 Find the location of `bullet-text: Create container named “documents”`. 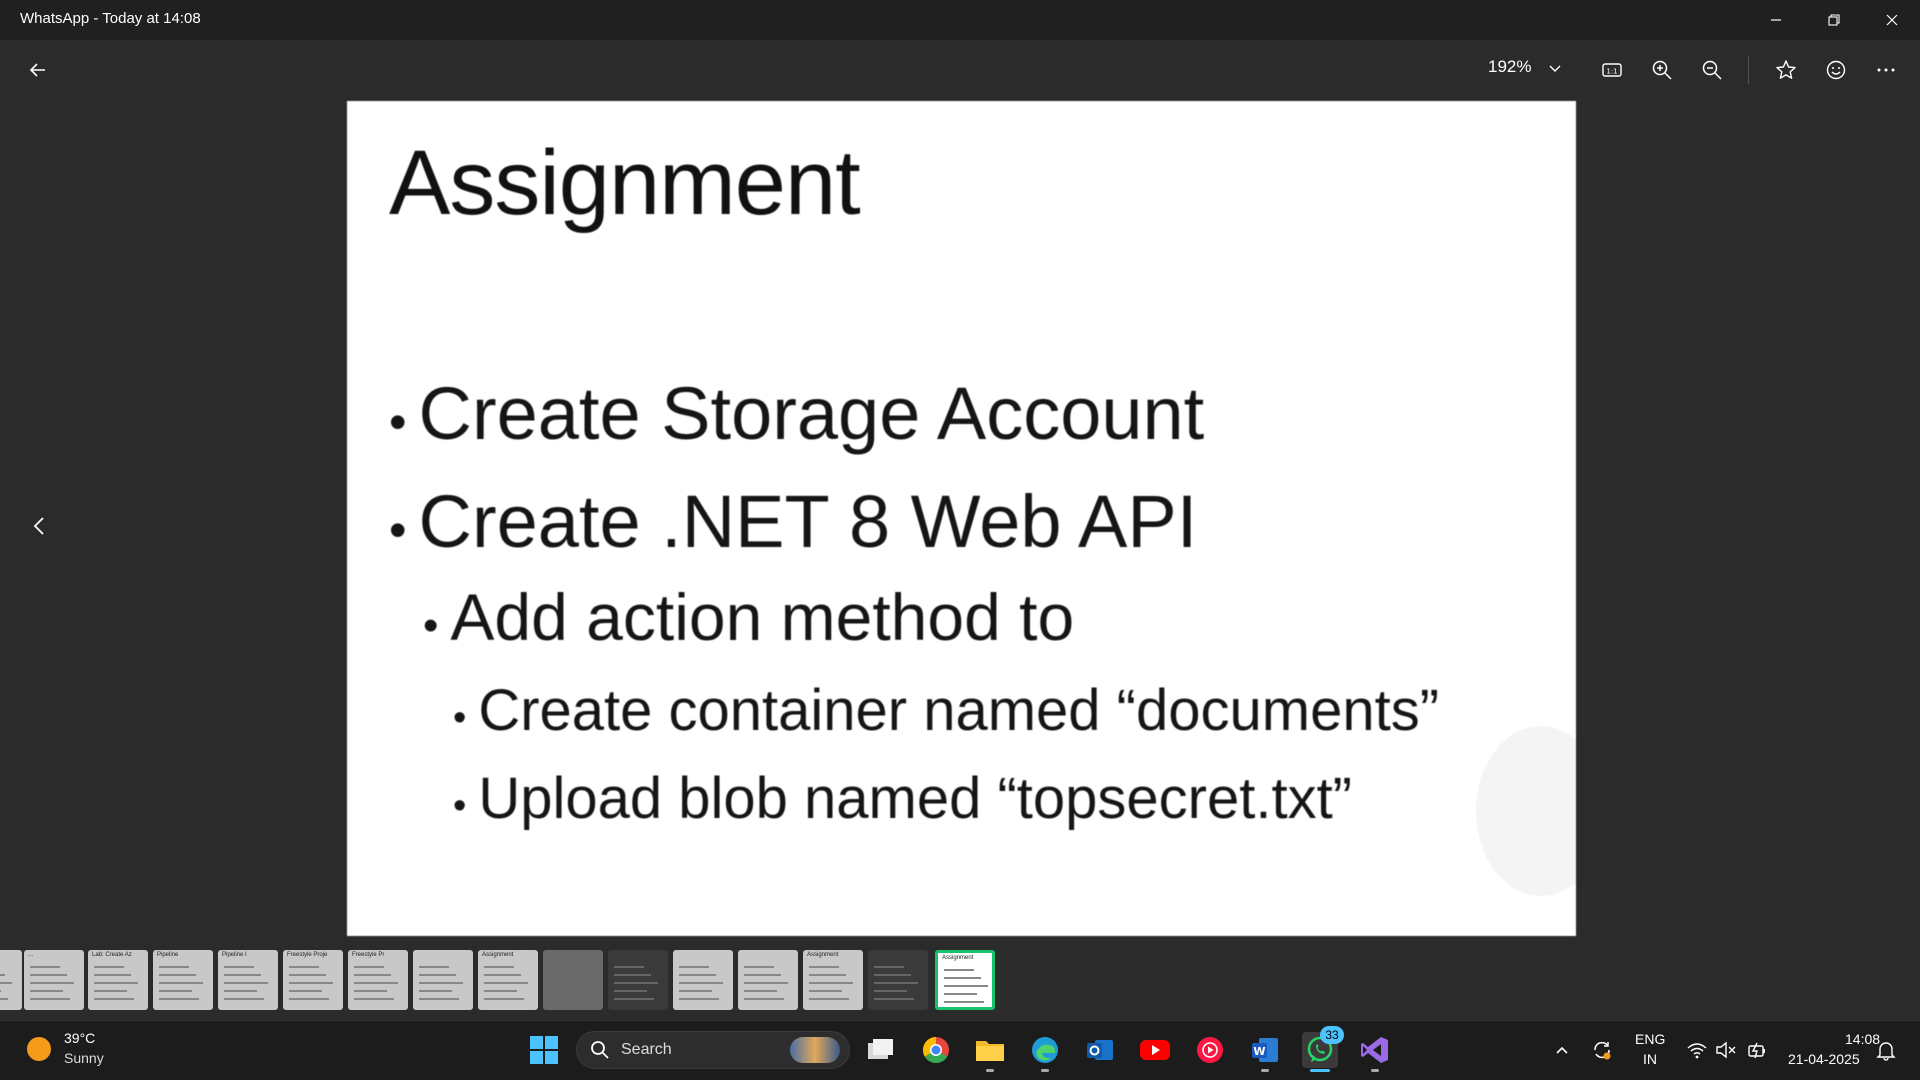

bullet-text: Create container named “documents” is located at coordinates (959, 710).